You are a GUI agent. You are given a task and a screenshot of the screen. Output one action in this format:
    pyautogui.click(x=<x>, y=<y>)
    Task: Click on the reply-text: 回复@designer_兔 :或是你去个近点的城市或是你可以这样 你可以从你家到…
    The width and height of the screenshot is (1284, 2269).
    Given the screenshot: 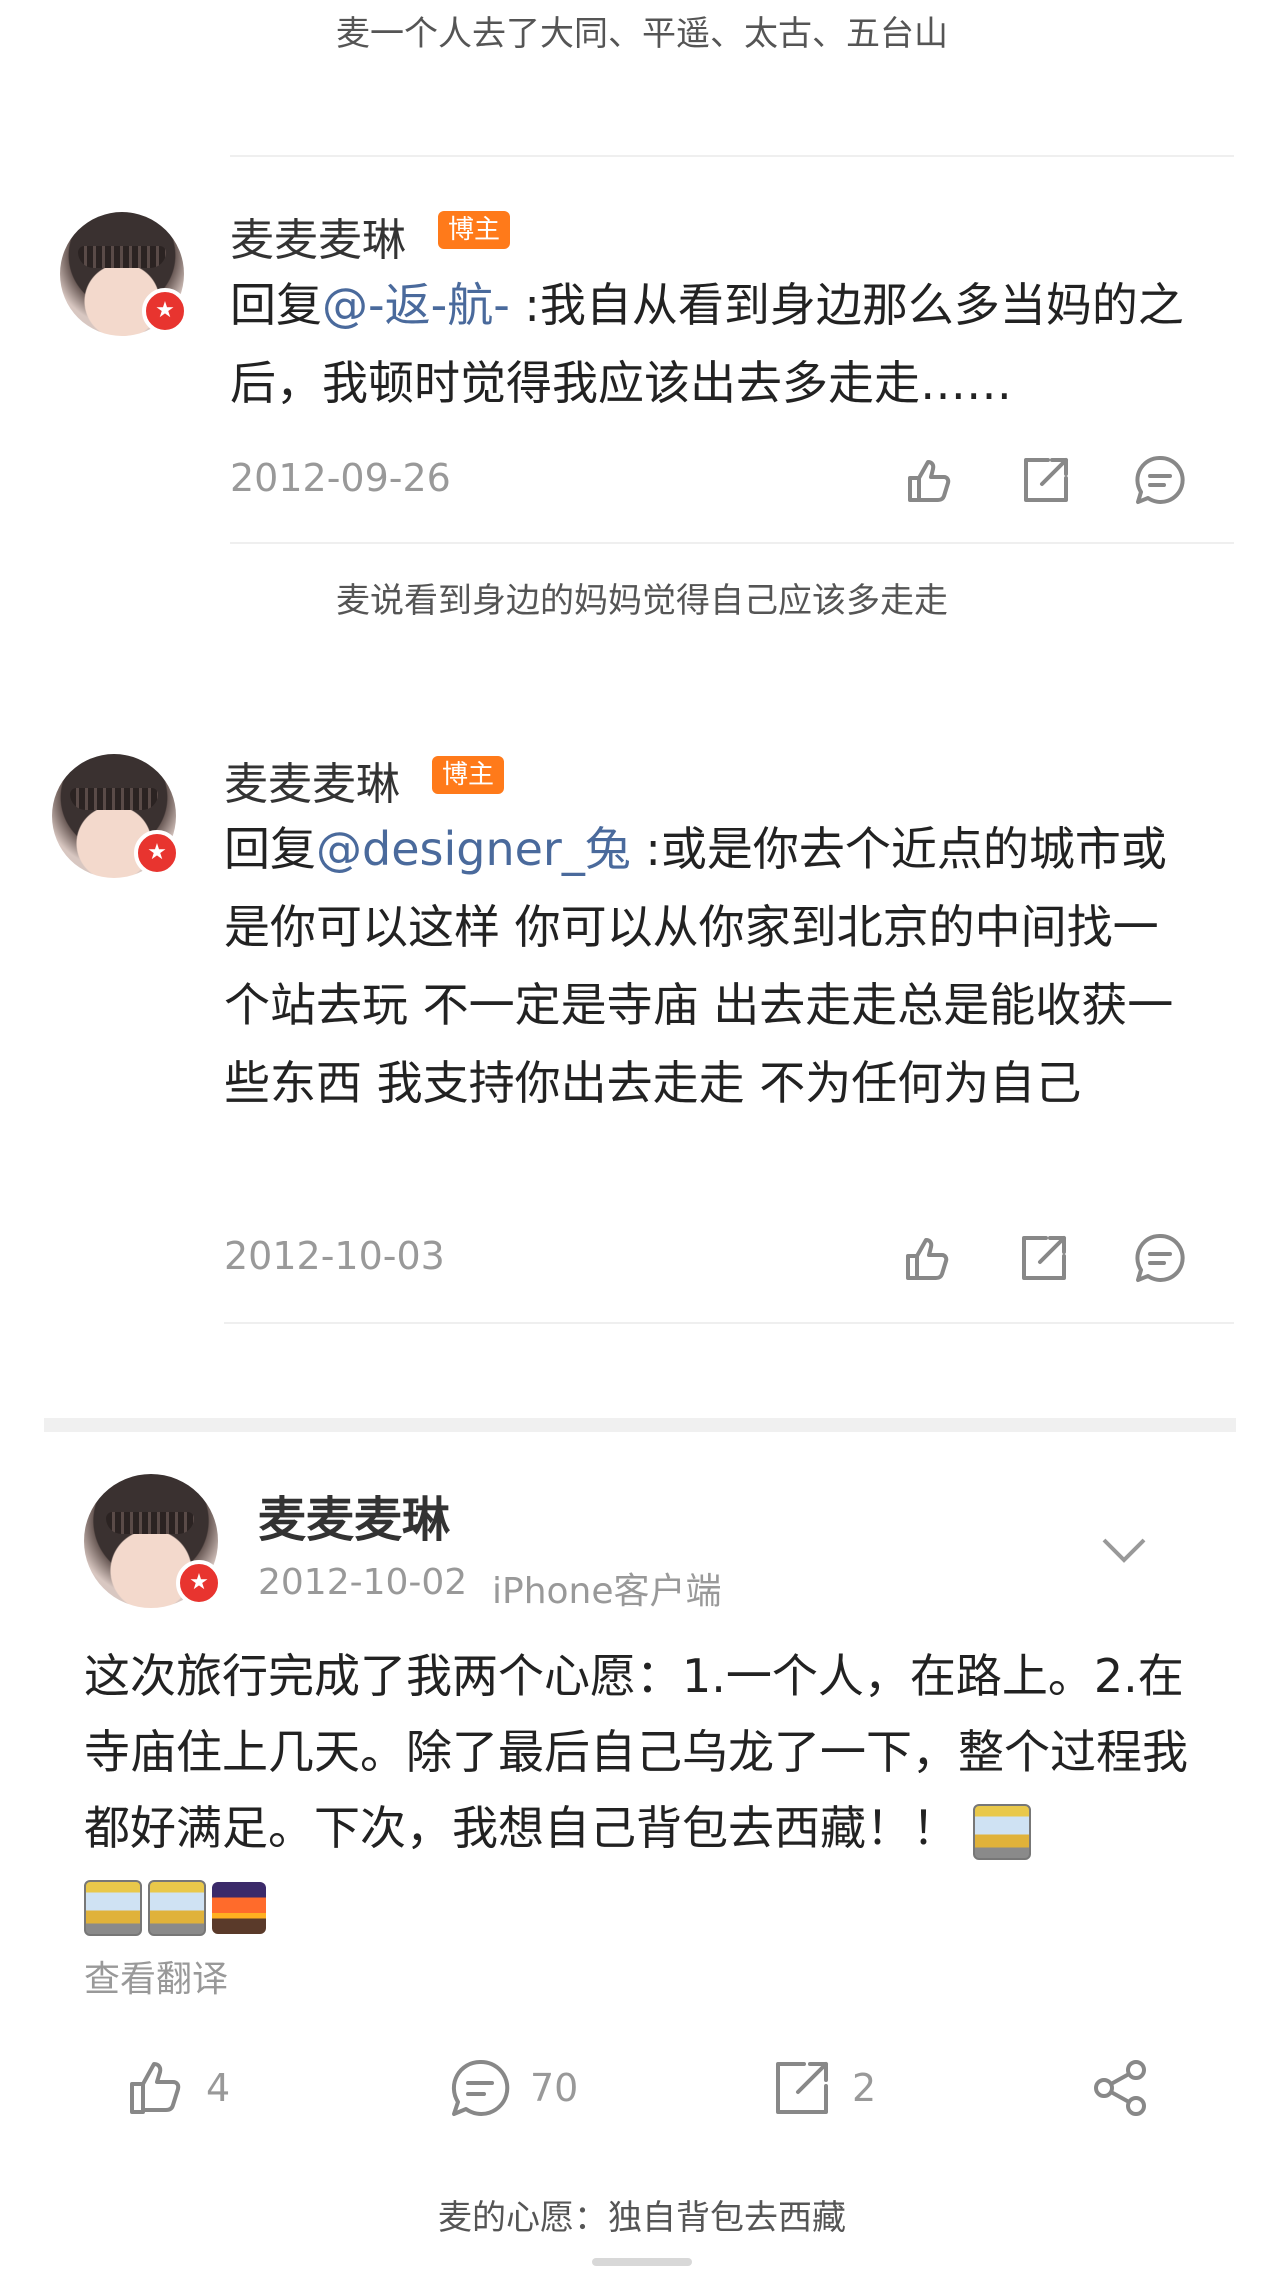 What is the action you would take?
    pyautogui.click(x=699, y=966)
    